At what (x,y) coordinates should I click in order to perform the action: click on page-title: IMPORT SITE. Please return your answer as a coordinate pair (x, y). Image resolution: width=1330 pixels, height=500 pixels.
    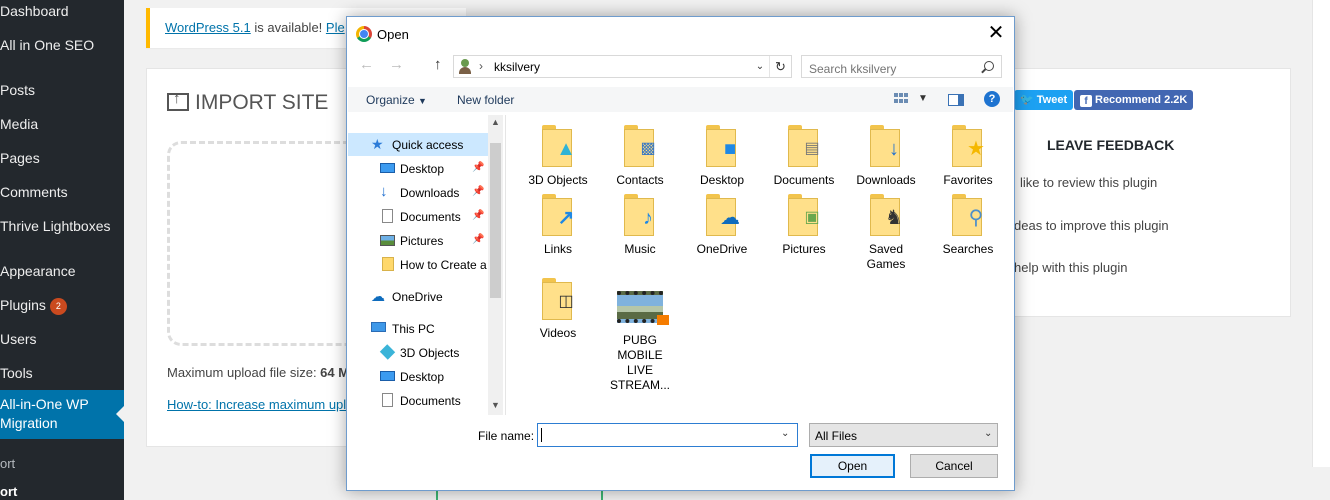
    Looking at the image, I should click on (247, 102).